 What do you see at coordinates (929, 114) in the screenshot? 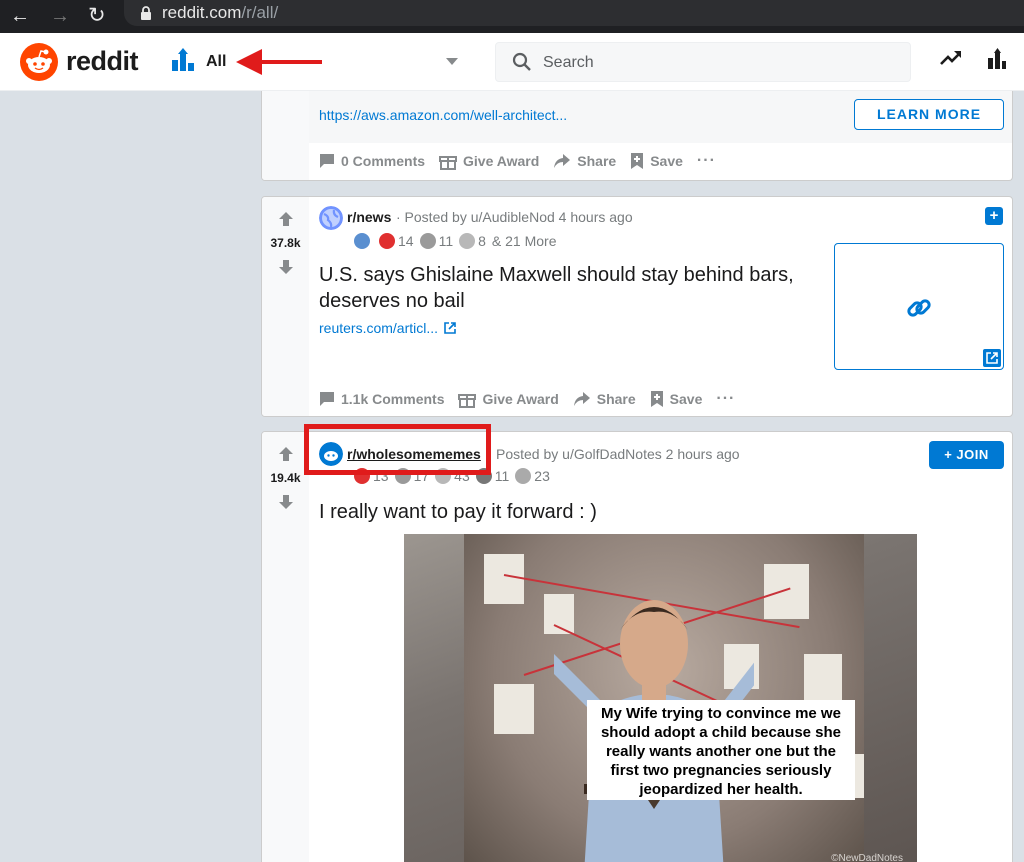
I see `learn-more-button: LEARN MORE` at bounding box center [929, 114].